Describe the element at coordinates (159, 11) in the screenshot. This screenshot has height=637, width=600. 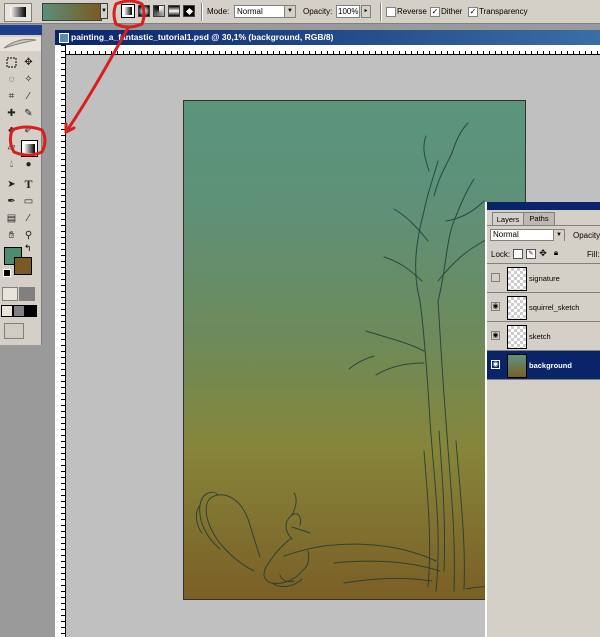
I see `angle-gradient-button` at that location.